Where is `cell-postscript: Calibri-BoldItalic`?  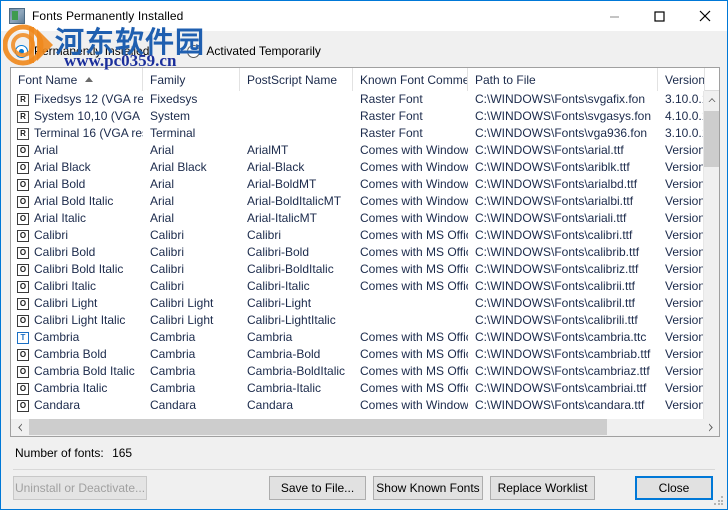
cell-postscript: Calibri-BoldItalic is located at coordinates (290, 269).